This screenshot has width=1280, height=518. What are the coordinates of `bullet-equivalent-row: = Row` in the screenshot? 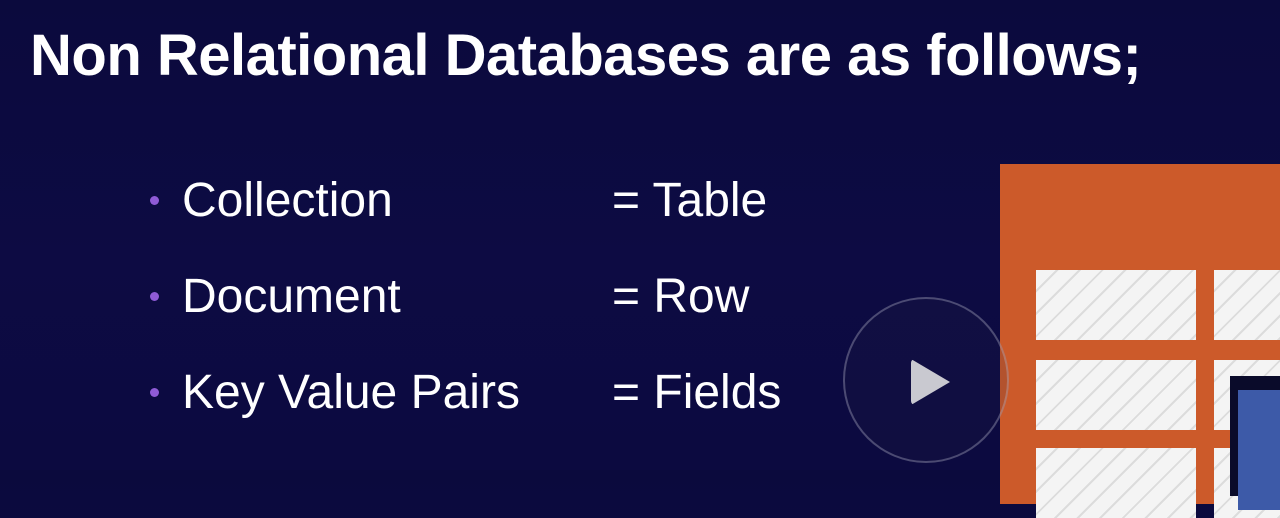 It's located at (681, 296).